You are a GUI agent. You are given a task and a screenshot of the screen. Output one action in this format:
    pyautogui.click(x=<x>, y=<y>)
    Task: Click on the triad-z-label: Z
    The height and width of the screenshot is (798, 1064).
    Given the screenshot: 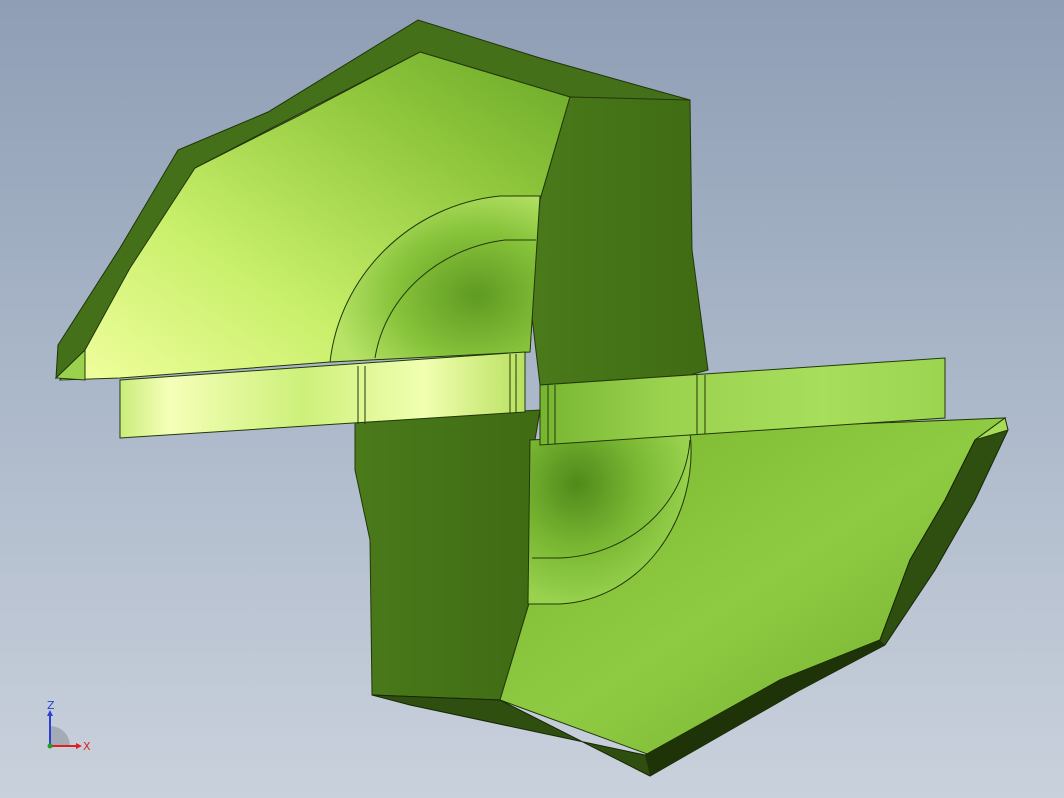 What is the action you would take?
    pyautogui.click(x=51, y=706)
    